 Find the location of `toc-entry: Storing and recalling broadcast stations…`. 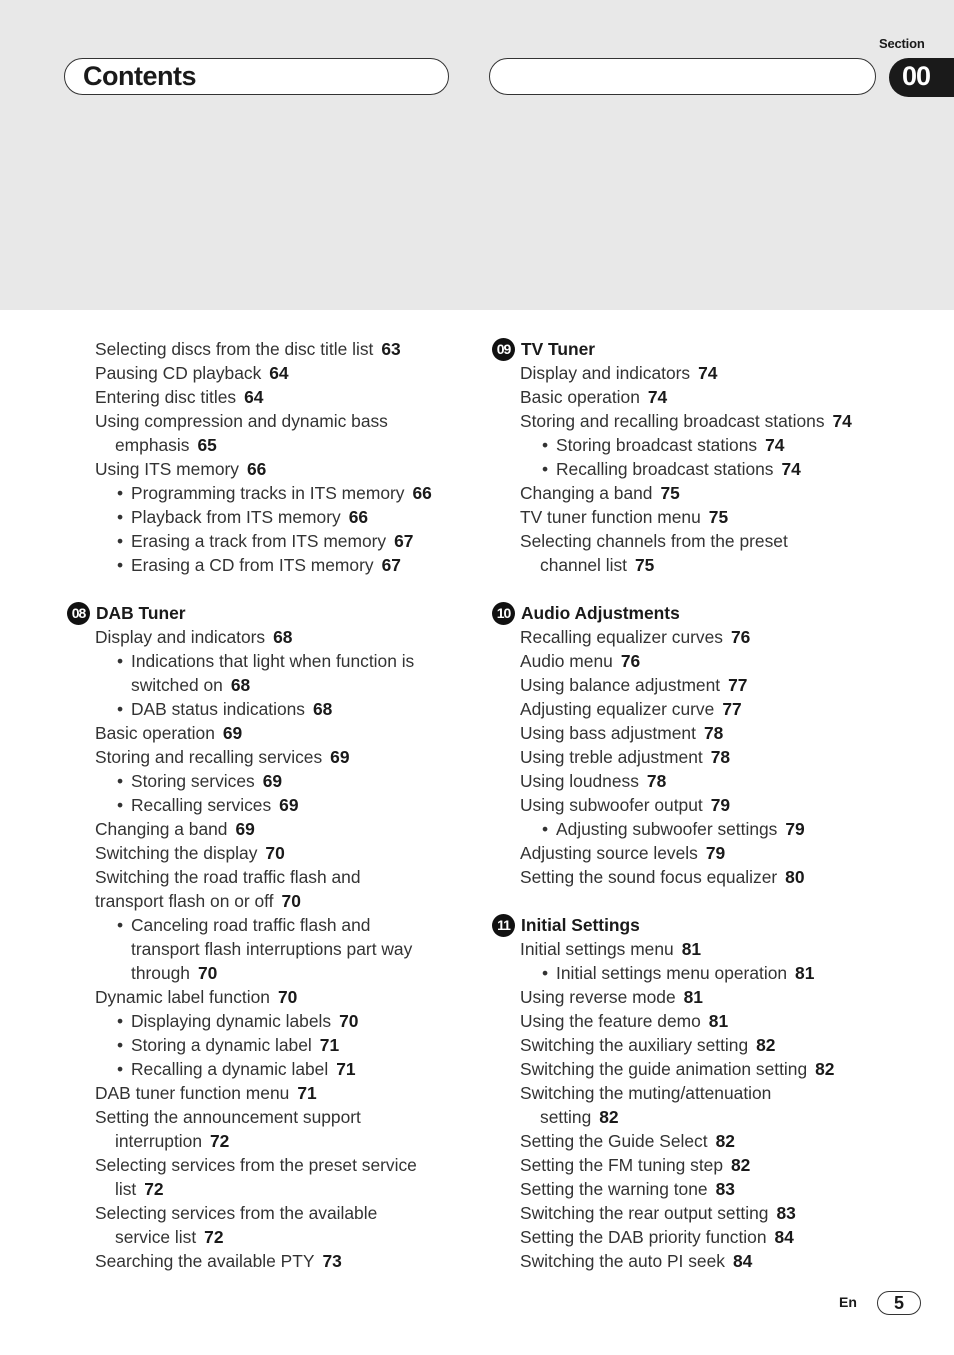

toc-entry: Storing and recalling broadcast stations… is located at coordinates (692, 421).